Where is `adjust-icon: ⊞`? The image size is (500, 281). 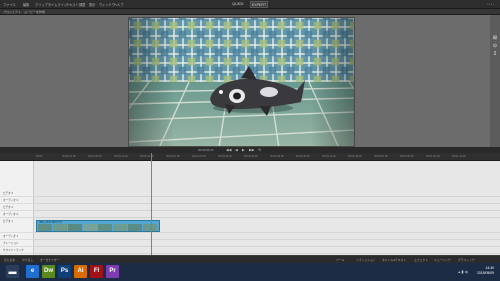 adjust-icon: ⊞ is located at coordinates (495, 38).